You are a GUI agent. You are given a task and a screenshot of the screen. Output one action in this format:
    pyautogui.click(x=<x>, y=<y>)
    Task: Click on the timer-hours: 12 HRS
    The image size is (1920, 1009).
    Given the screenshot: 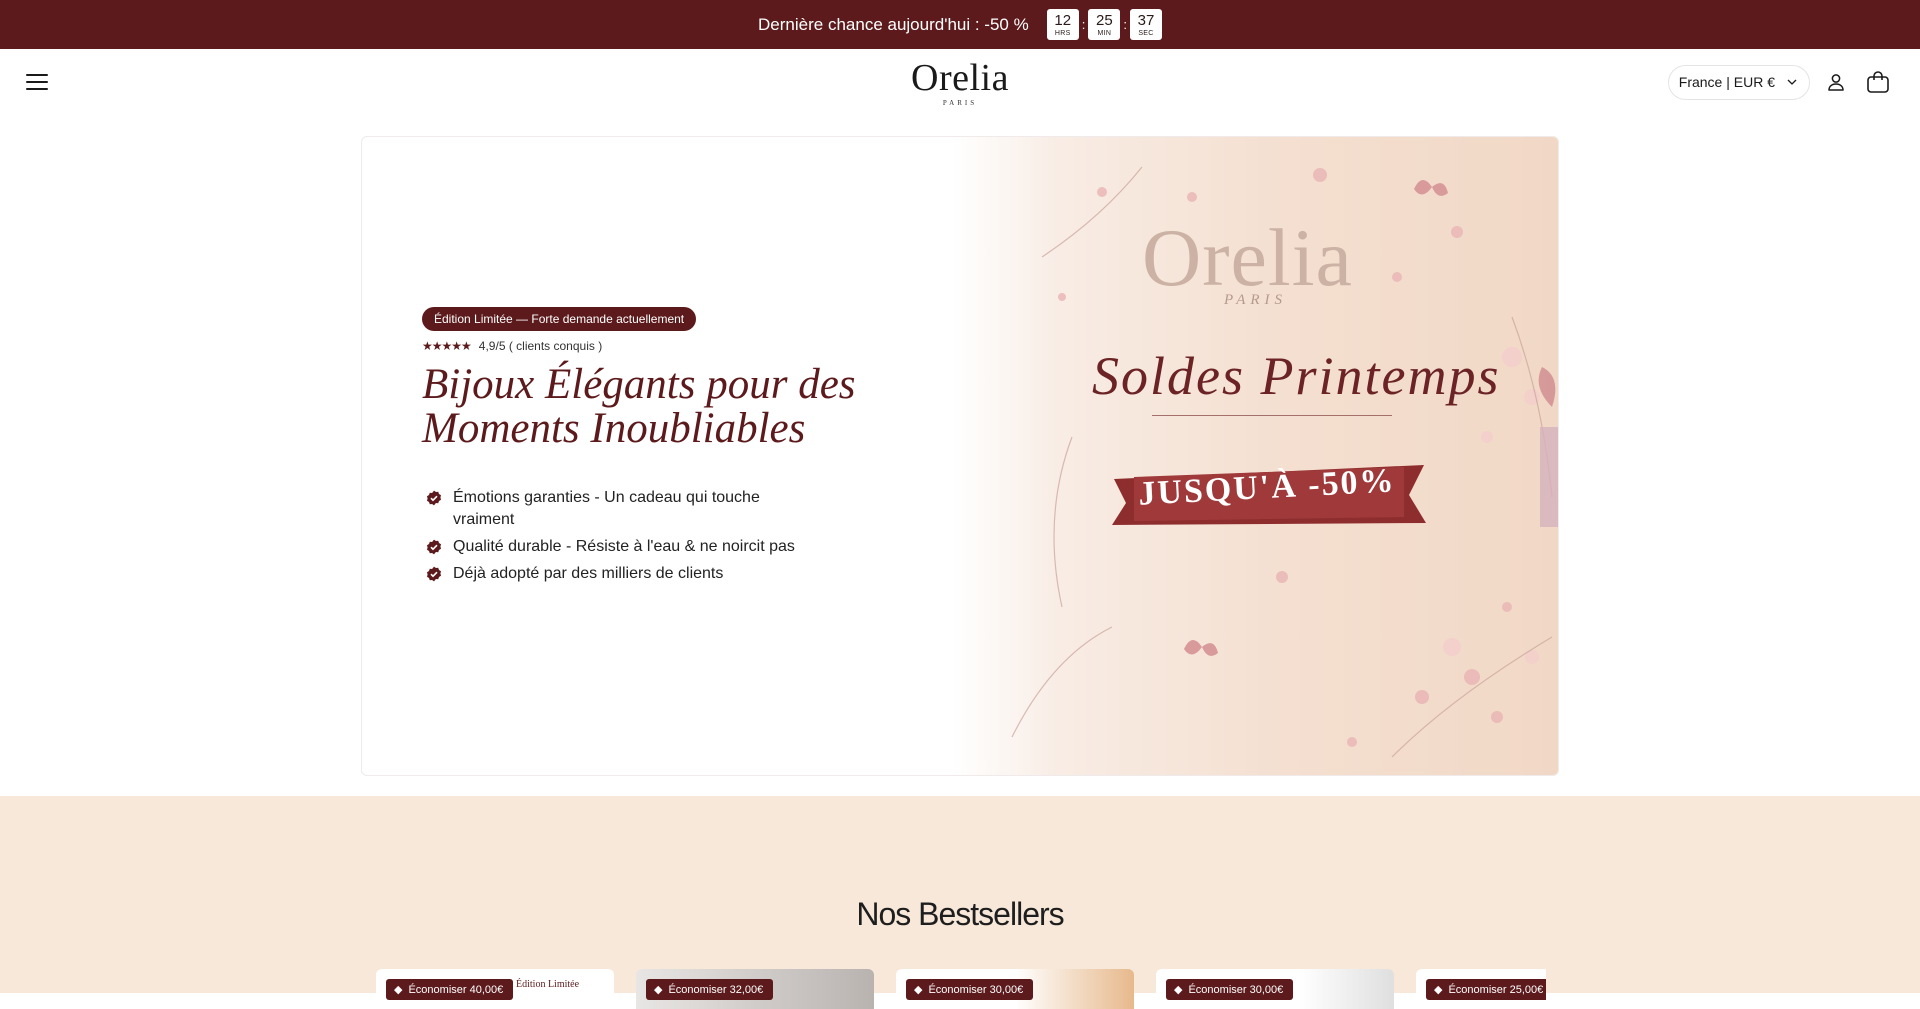 What is the action you would take?
    pyautogui.click(x=1062, y=24)
    